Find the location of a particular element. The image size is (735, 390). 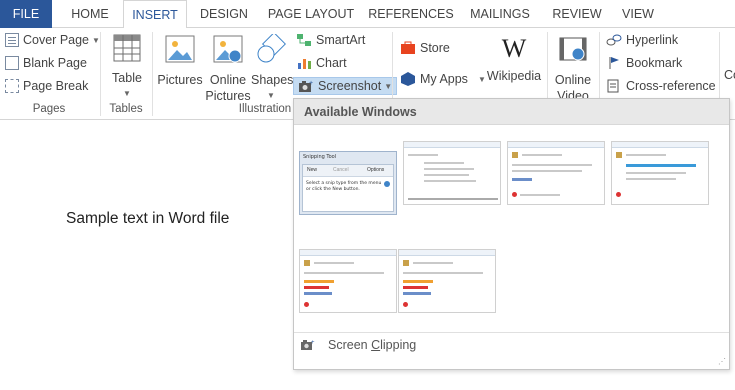

thumbnail-link is located at coordinates (417, 293).